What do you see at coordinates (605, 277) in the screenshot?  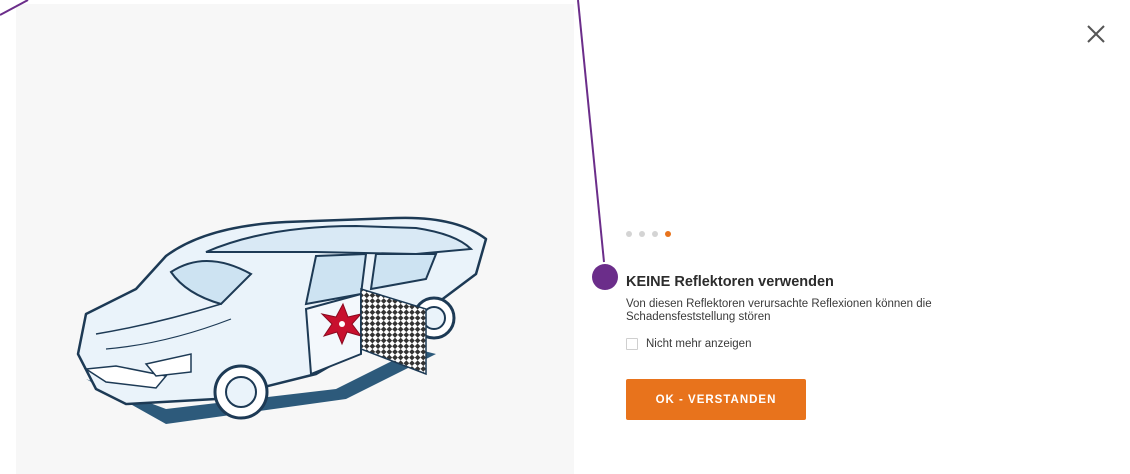 I see `annotation-marker` at bounding box center [605, 277].